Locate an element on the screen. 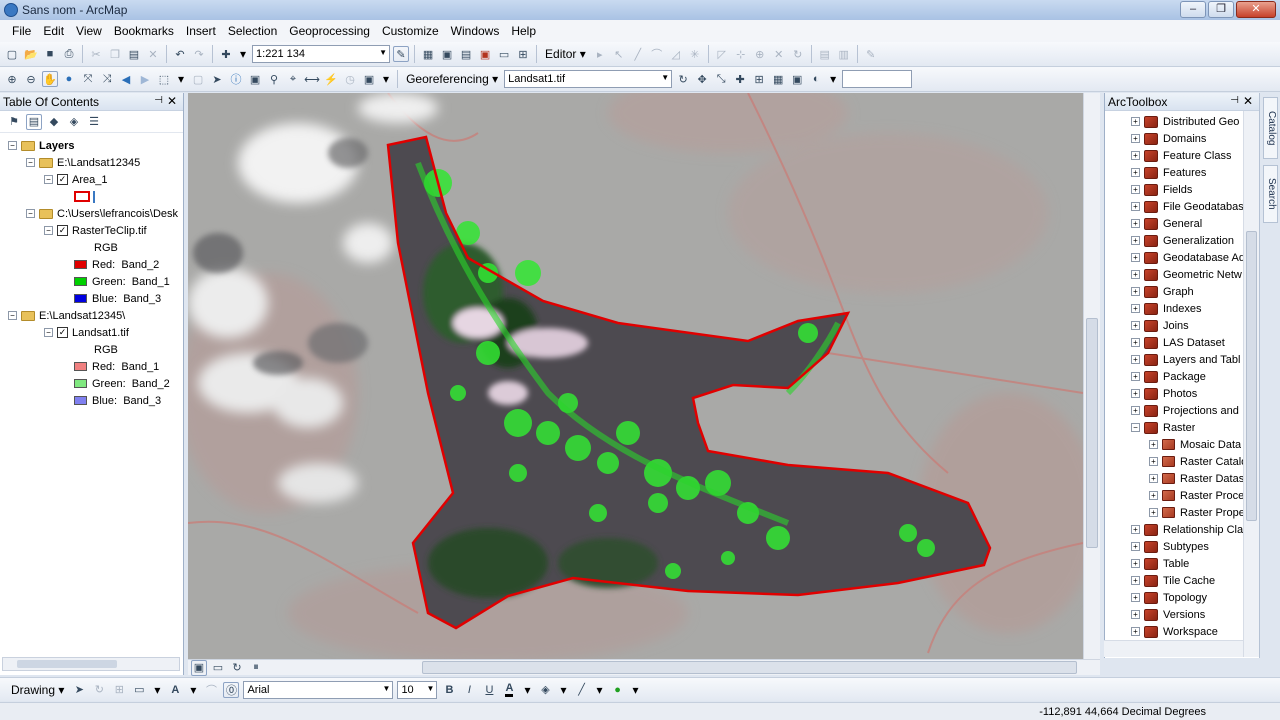  editor-toolbar-icon: ✎ is located at coordinates (401, 54).